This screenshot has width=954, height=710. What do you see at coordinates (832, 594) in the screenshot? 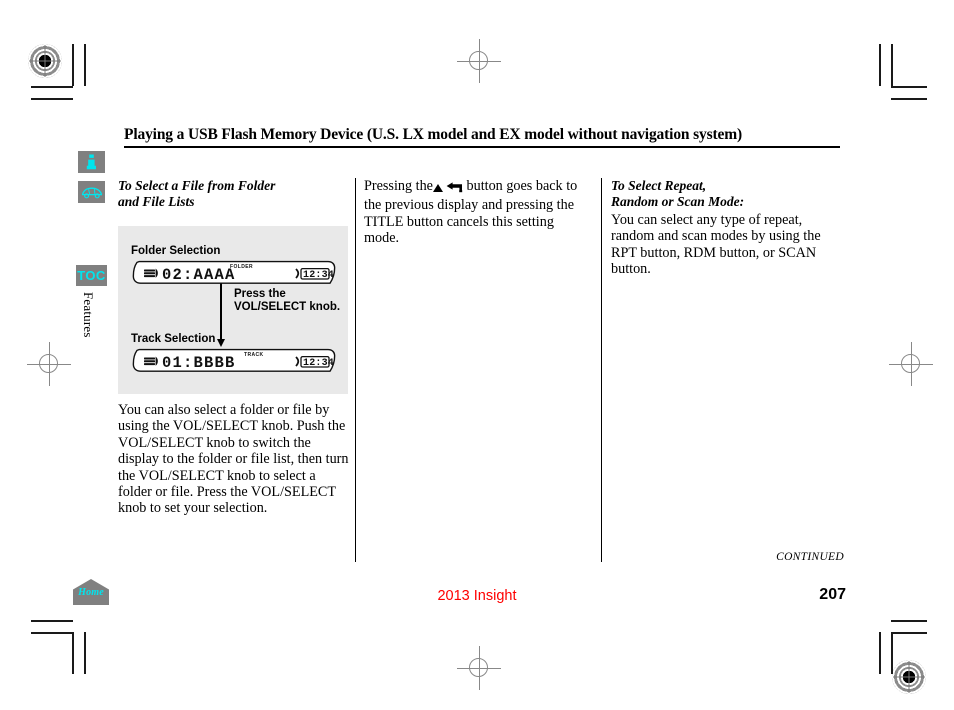
I see `page-number: 207` at bounding box center [832, 594].